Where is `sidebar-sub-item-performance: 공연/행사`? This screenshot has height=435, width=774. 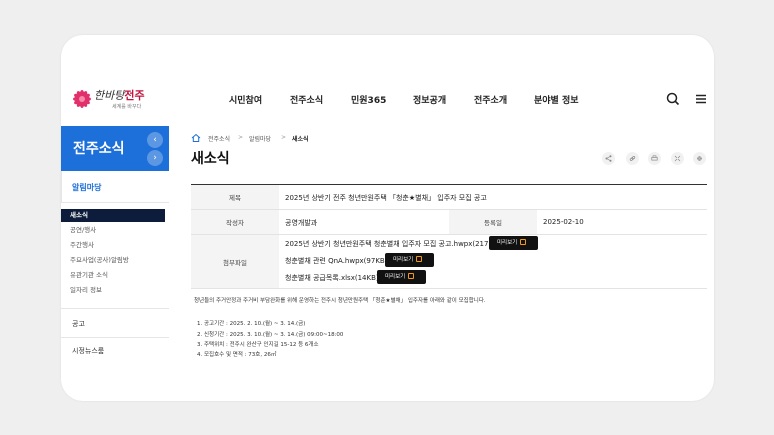
sidebar-sub-item-performance: 공연/행사 is located at coordinates (113, 230).